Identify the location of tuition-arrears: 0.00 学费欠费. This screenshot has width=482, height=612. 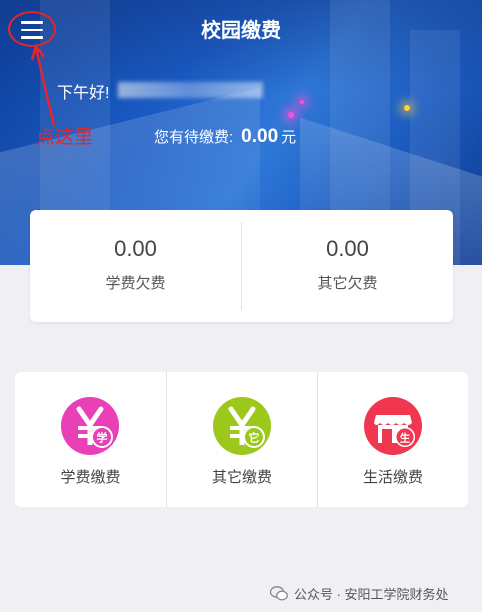
(135, 266).